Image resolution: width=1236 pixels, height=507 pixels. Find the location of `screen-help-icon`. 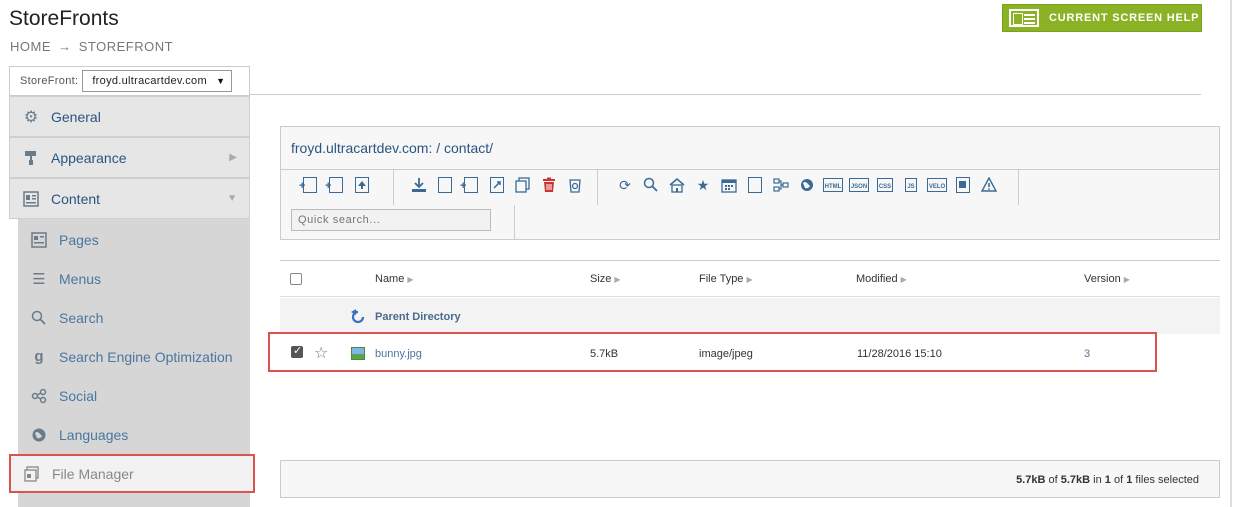

screen-help-icon is located at coordinates (1024, 18).